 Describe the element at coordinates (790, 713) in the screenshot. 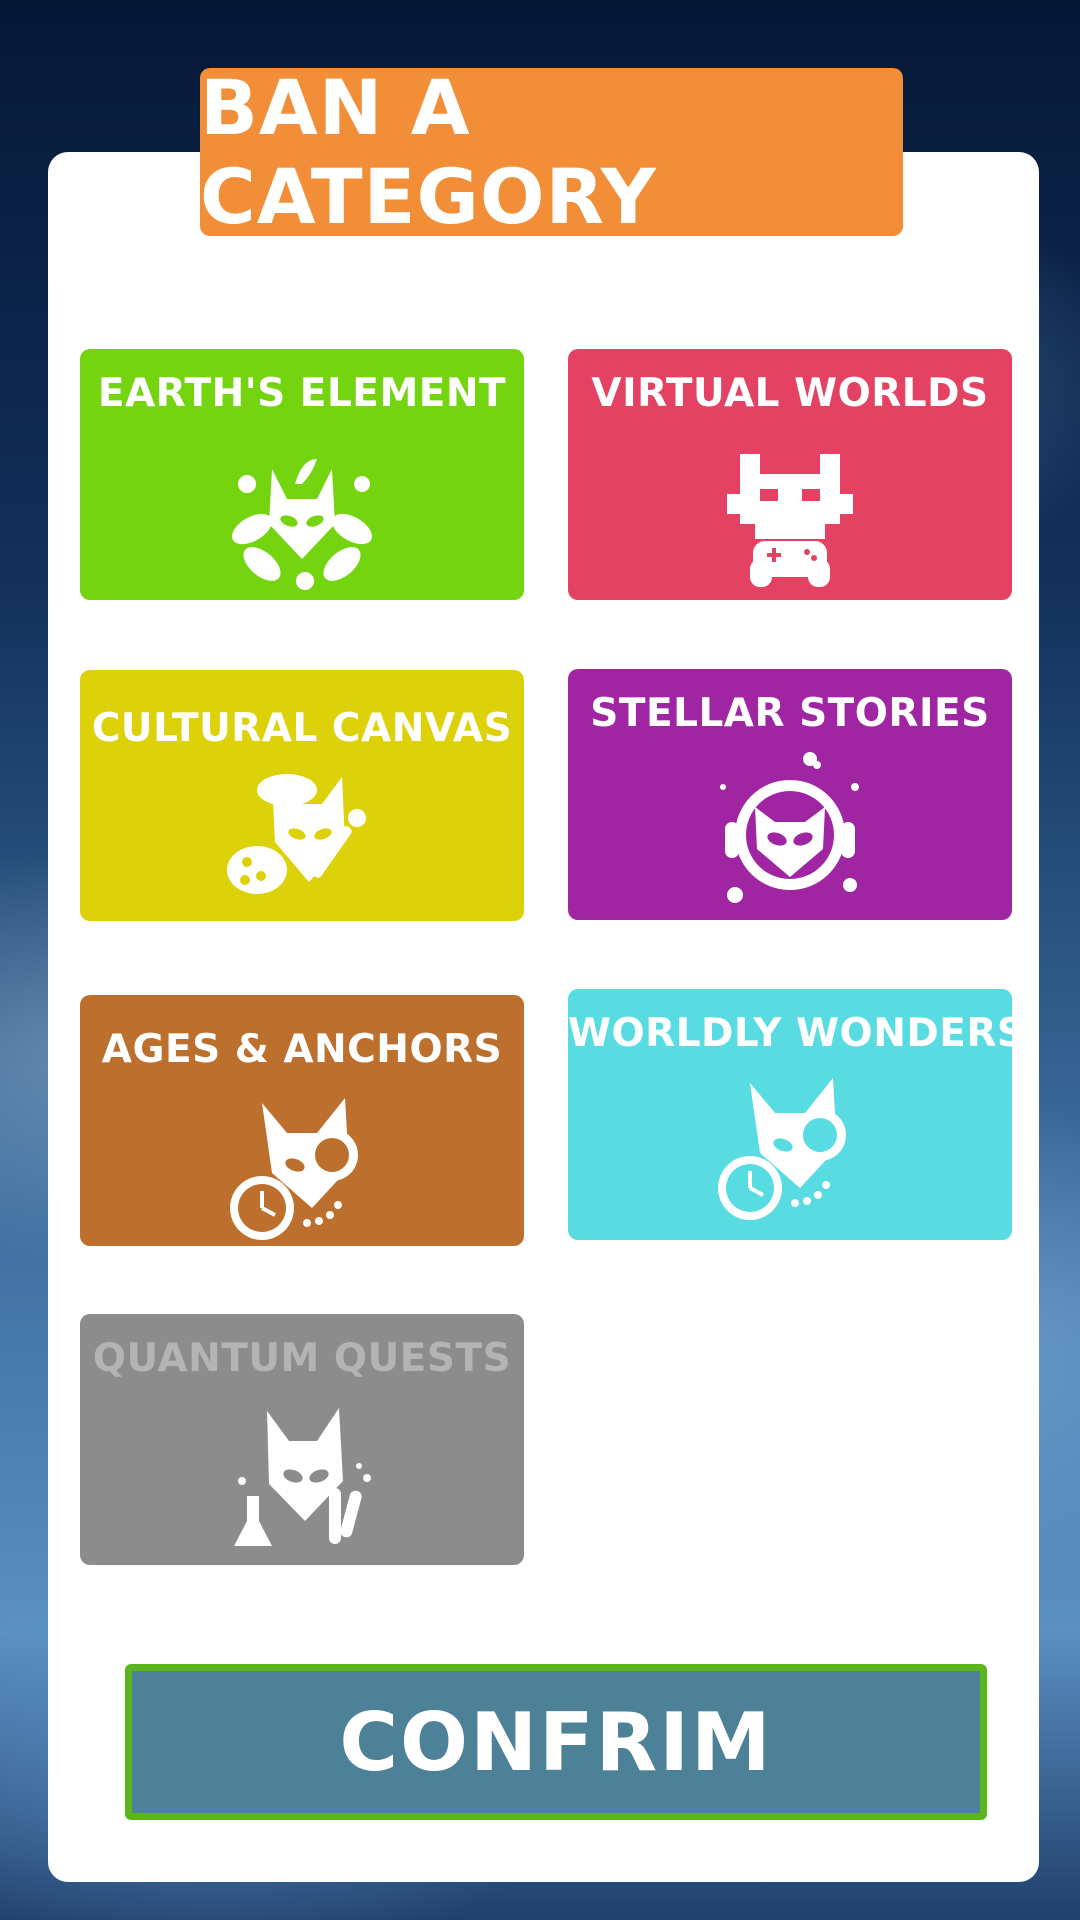

I see `category-label: STELLAR STORIES` at that location.